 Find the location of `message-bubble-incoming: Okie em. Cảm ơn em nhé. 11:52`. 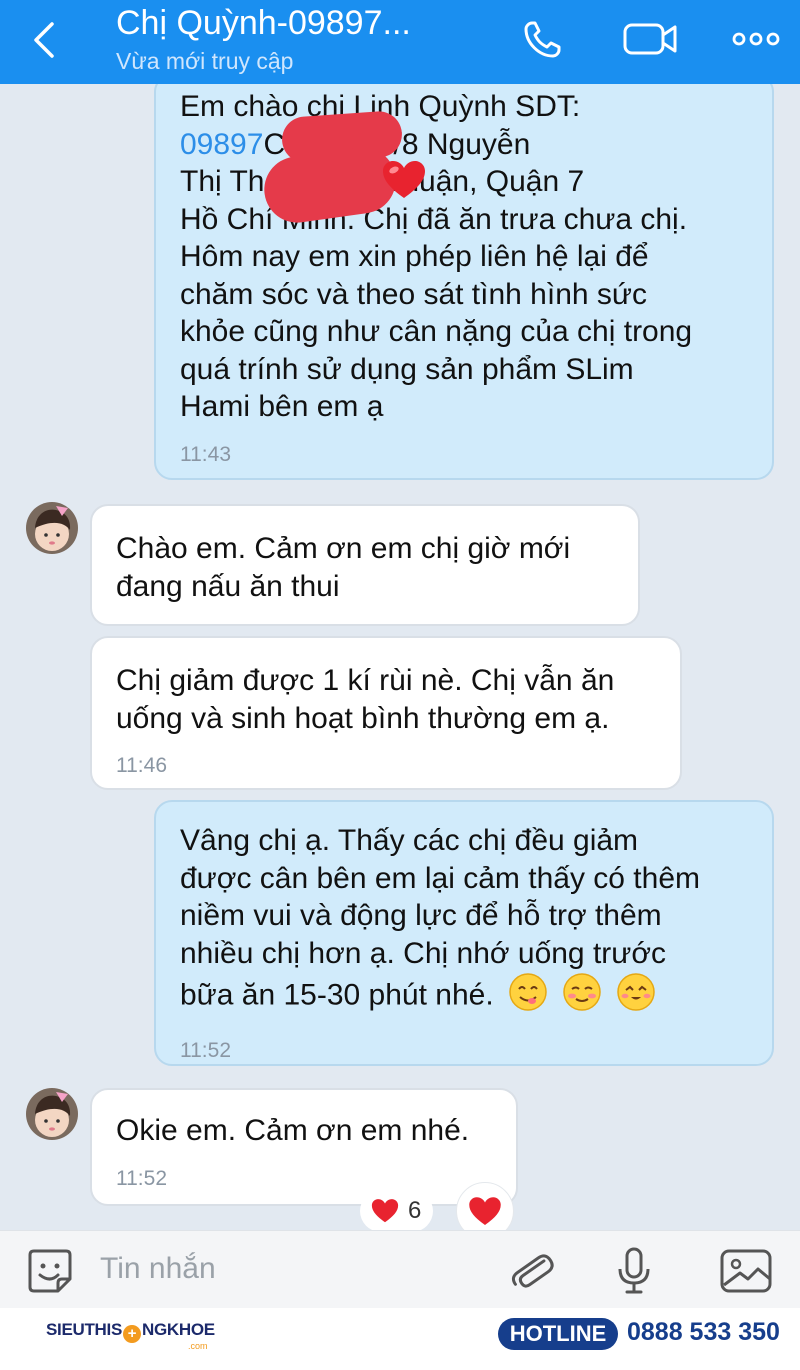

message-bubble-incoming: Okie em. Cảm ơn em nhé. 11:52 is located at coordinates (304, 1147).